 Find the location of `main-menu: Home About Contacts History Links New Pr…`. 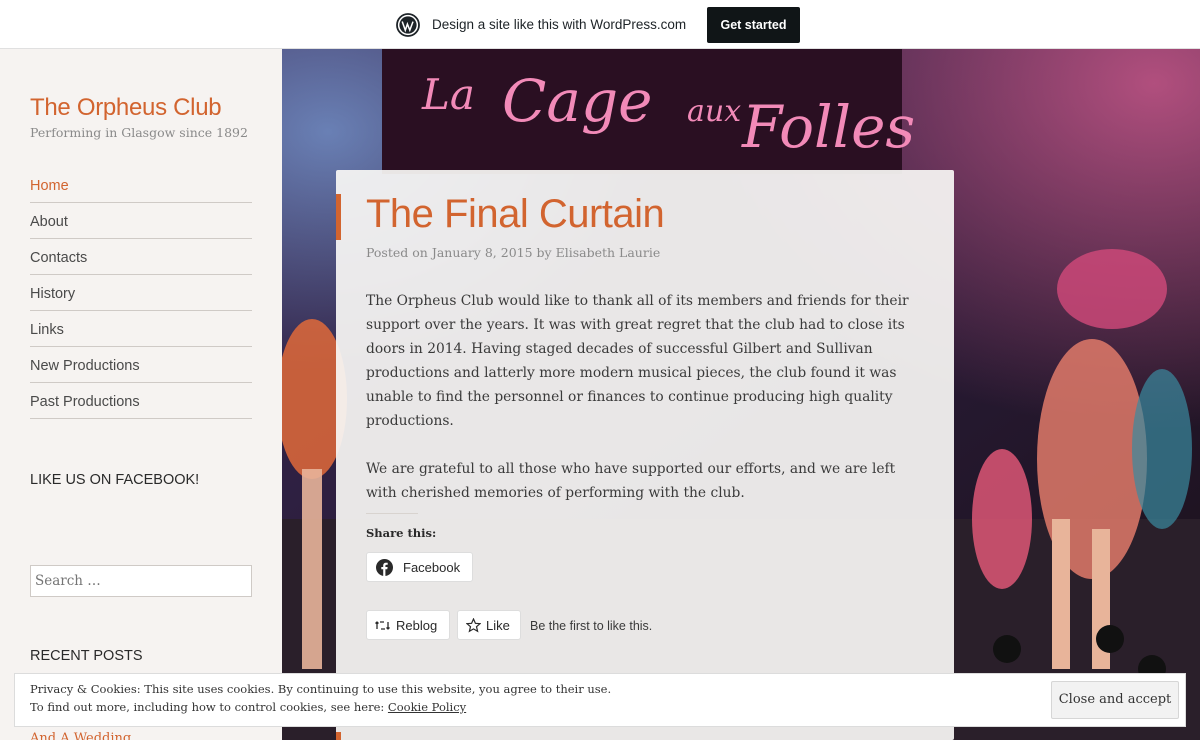

main-menu: Home About Contacts History Links New Pr… is located at coordinates (141, 293).